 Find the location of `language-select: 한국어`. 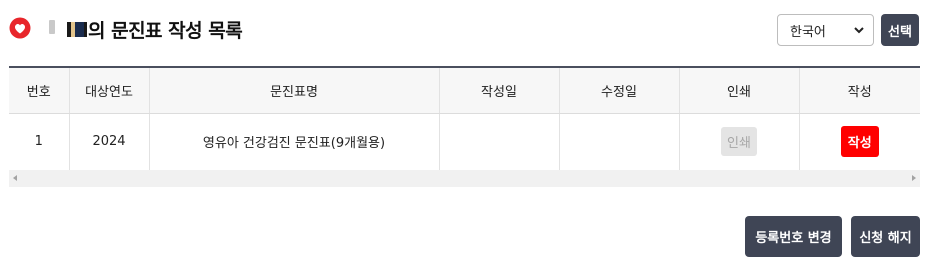

language-select: 한국어 is located at coordinates (825, 30).